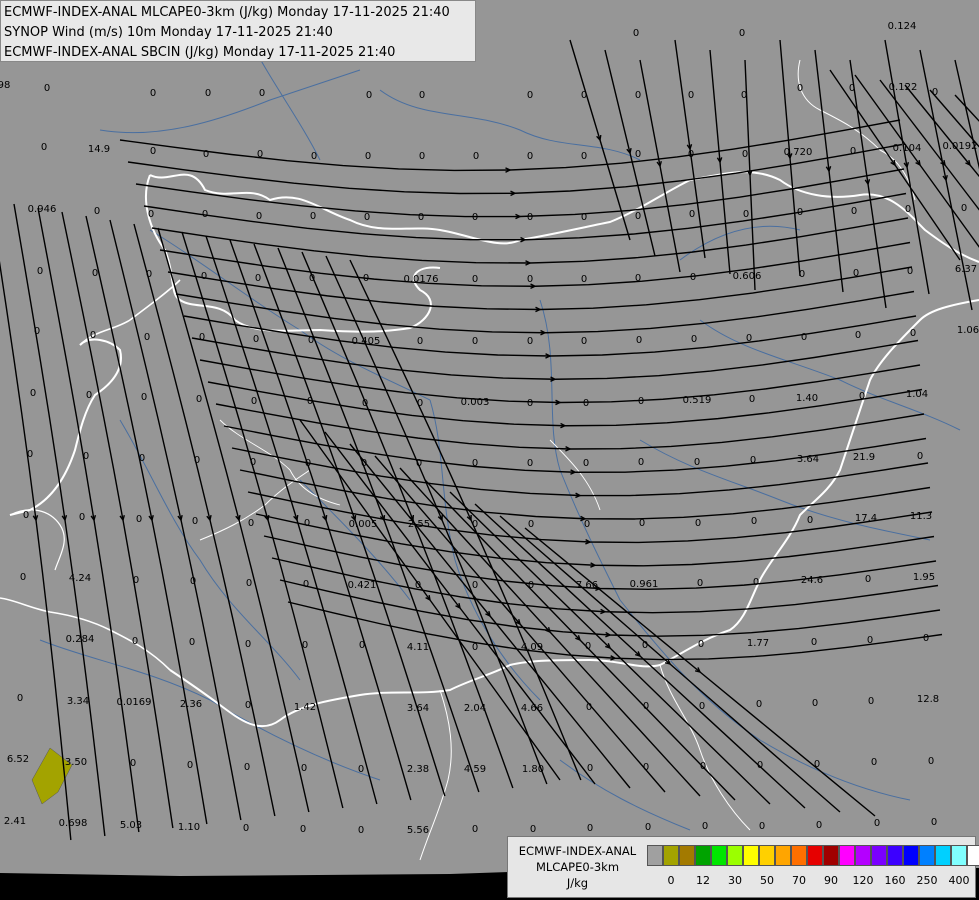  What do you see at coordinates (366, 341) in the screenshot?
I see `cin-value-label: 0.405` at bounding box center [366, 341].